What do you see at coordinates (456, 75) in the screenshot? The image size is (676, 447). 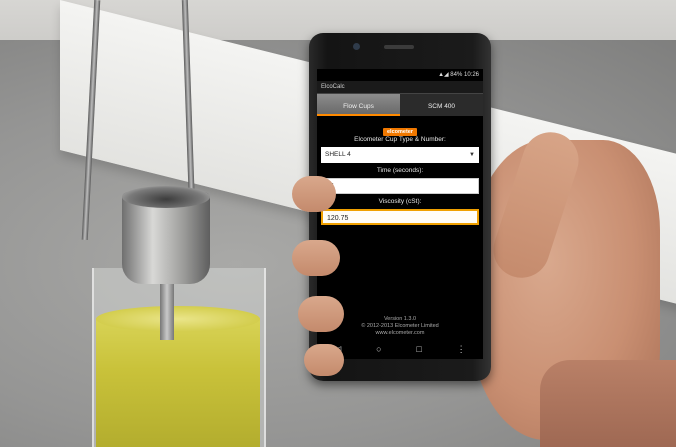 I see `battery-level: 84%` at bounding box center [456, 75].